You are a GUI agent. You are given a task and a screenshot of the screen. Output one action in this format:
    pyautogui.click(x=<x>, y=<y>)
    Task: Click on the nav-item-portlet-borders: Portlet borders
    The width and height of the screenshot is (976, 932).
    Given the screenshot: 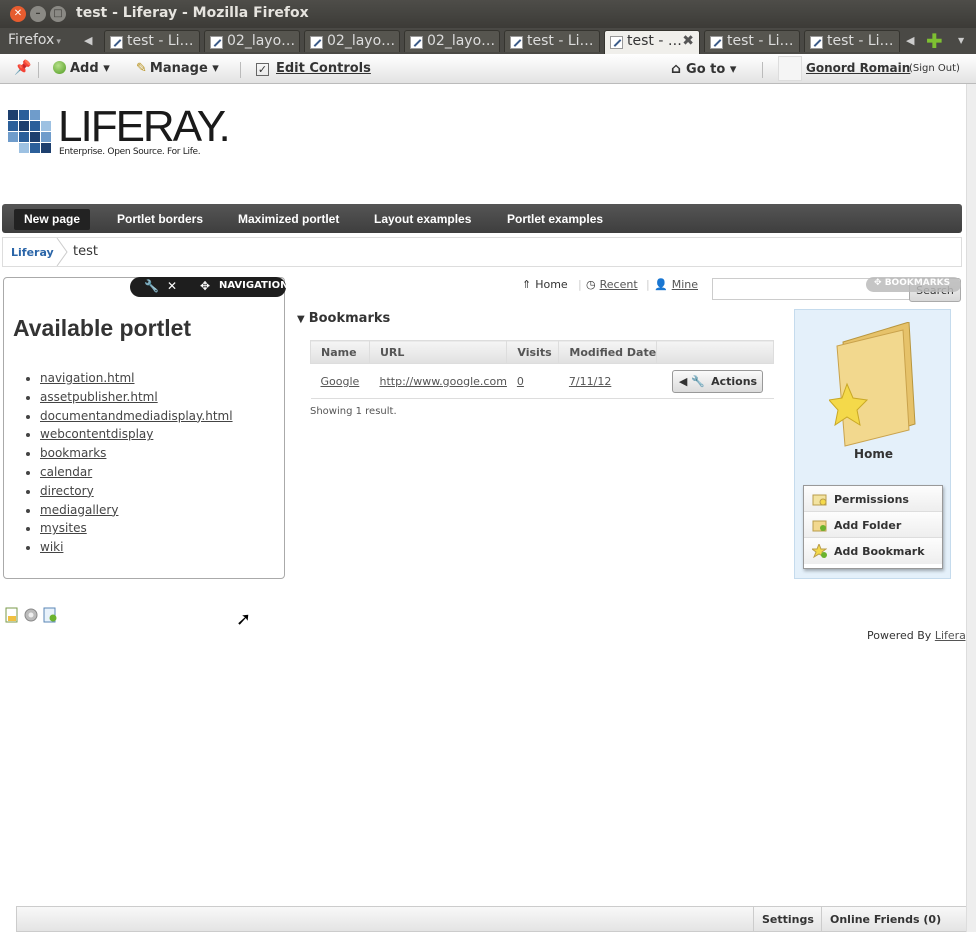 What is the action you would take?
    pyautogui.click(x=160, y=219)
    